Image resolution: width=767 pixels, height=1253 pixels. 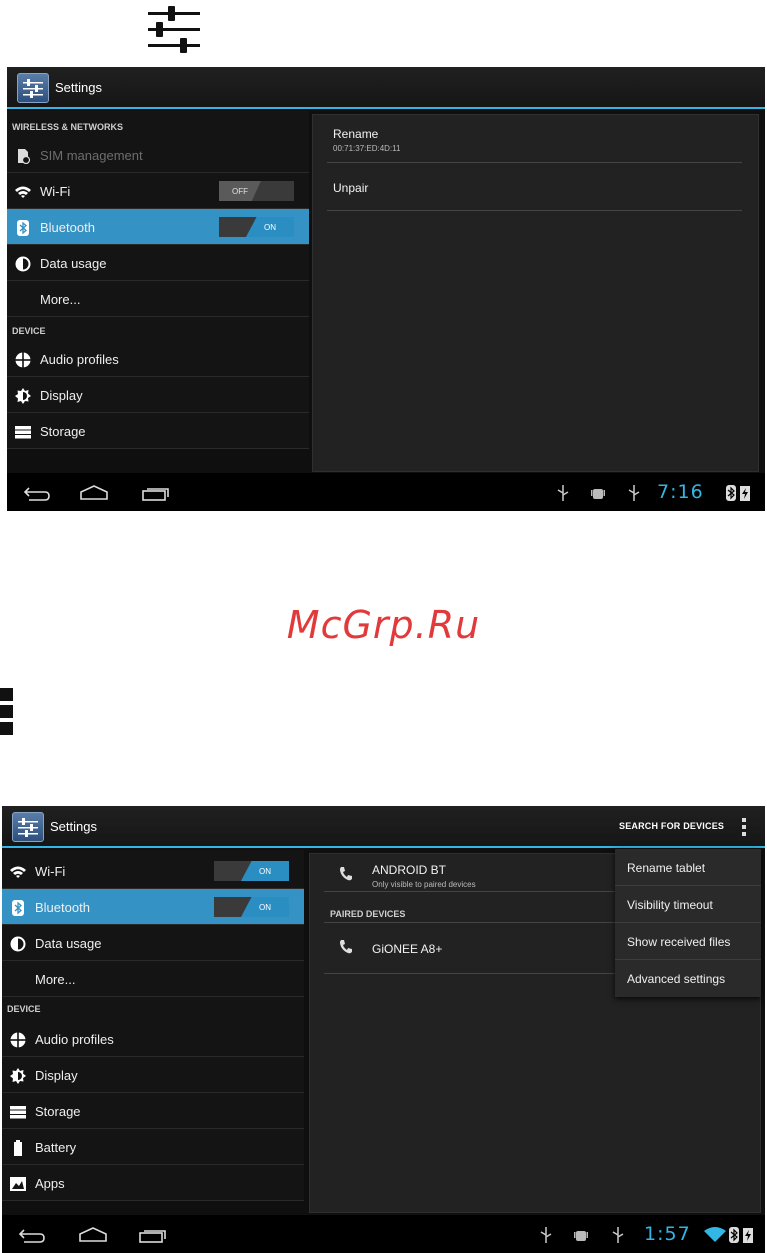 What do you see at coordinates (383, 1234) in the screenshot?
I see `system-navigation-bar: 1:57` at bounding box center [383, 1234].